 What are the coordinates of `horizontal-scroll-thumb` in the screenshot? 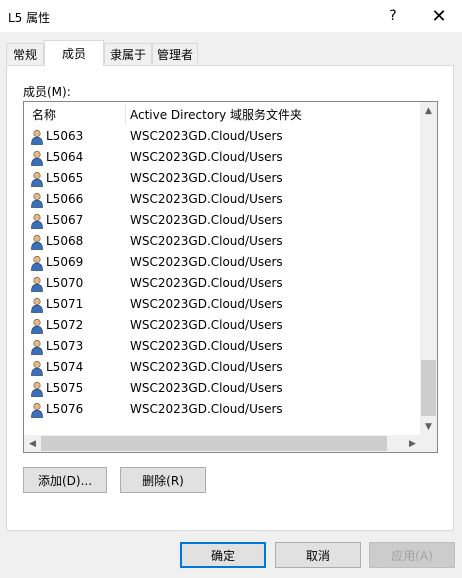 It's located at (214, 443).